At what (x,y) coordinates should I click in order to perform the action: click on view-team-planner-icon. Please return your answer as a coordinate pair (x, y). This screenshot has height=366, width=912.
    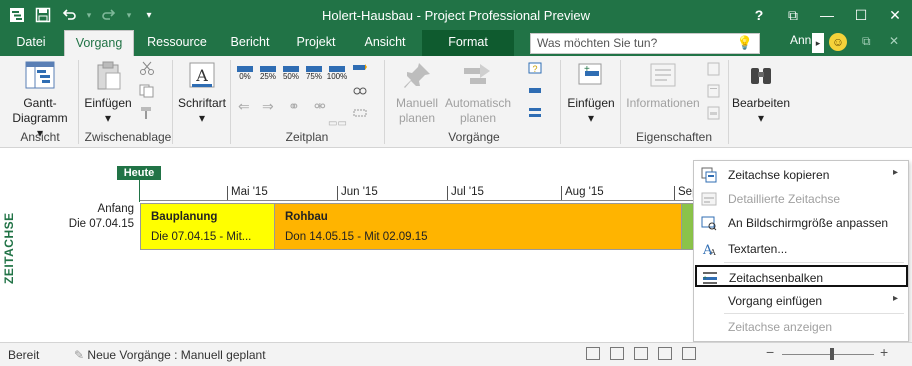
    Looking at the image, I should click on (641, 353).